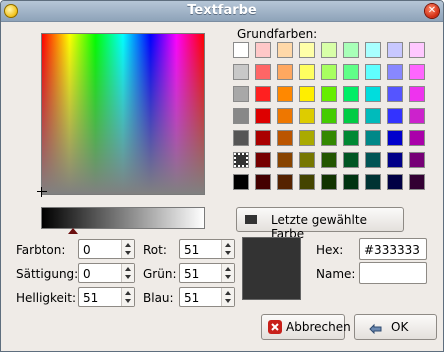 This screenshot has width=444, height=352. Describe the element at coordinates (192, 298) in the screenshot. I see `blue-value: 51` at that location.